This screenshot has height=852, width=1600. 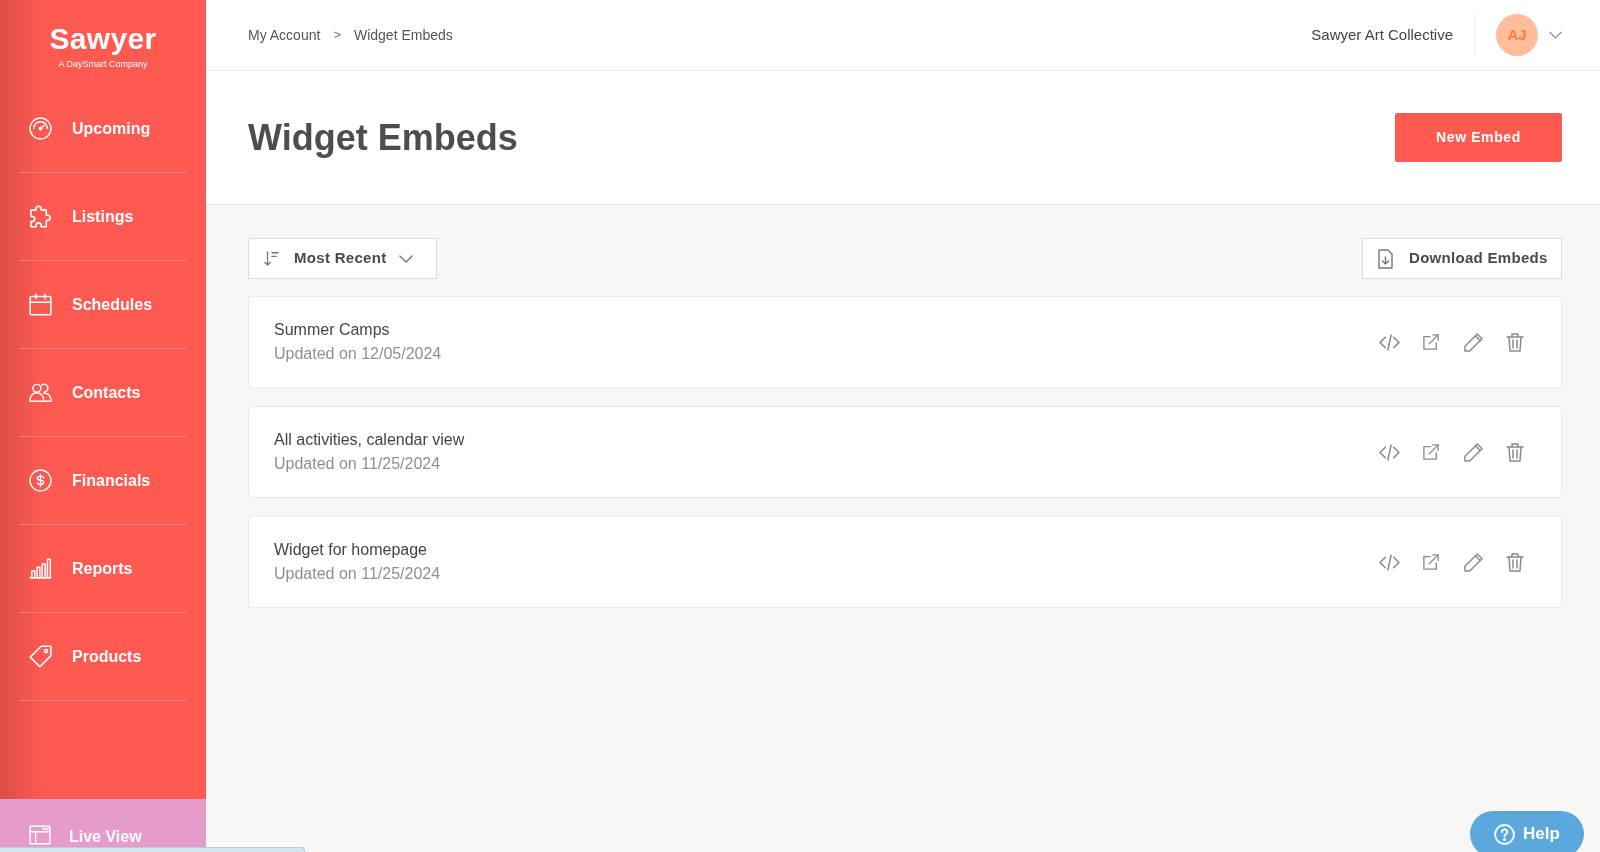 I want to click on bar-chart-icon, so click(x=40, y=568).